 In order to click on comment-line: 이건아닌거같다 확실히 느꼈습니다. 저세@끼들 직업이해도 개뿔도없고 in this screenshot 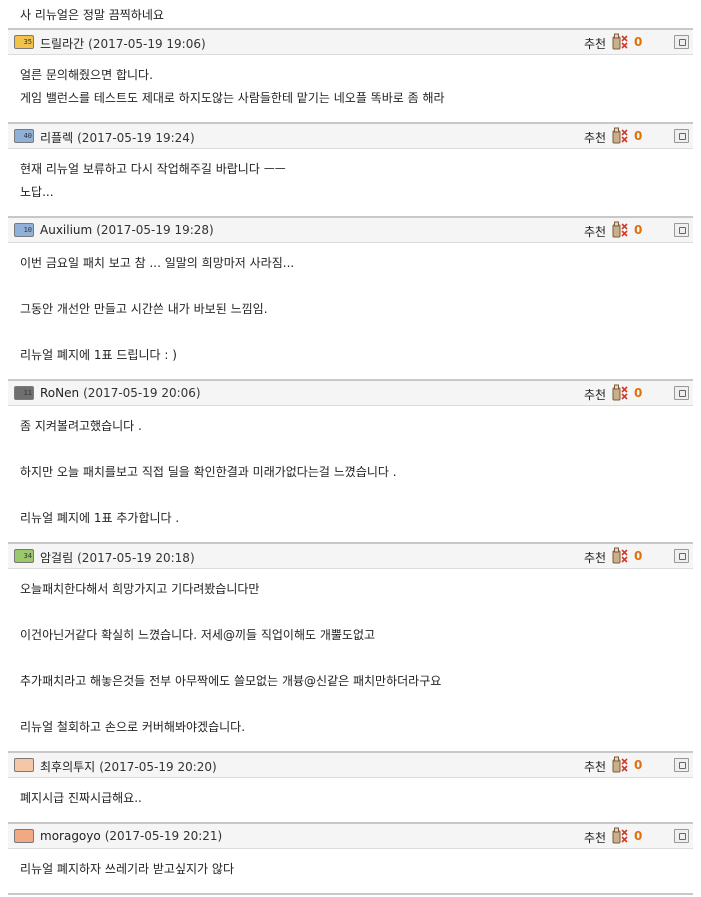, I will do `click(198, 635)`.